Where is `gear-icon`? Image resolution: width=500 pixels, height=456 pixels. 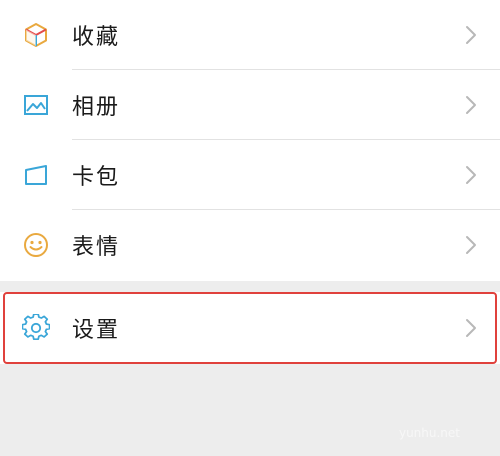
gear-icon is located at coordinates (36, 328).